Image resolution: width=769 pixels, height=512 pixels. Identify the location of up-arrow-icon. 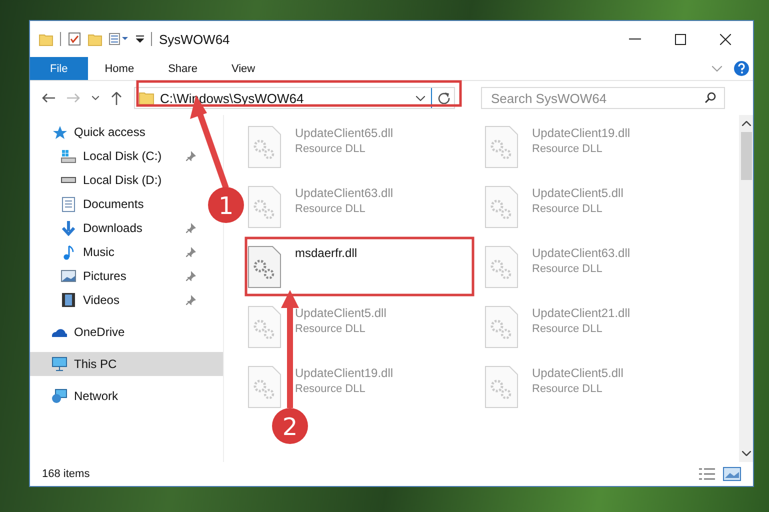
(116, 98).